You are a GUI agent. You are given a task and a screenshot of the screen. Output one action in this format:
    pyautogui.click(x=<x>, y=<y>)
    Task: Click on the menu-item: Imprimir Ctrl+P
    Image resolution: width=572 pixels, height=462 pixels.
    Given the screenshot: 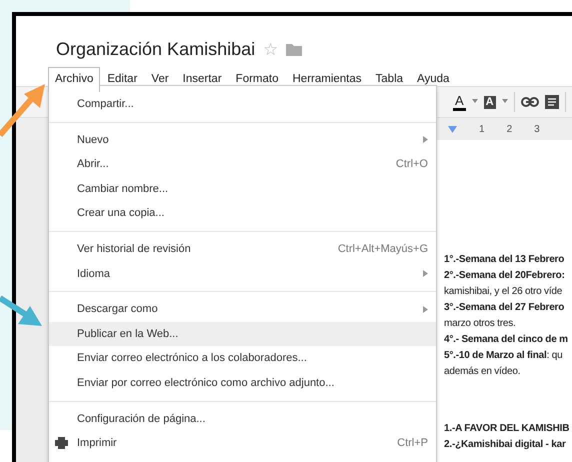 What is the action you would take?
    pyautogui.click(x=242, y=443)
    